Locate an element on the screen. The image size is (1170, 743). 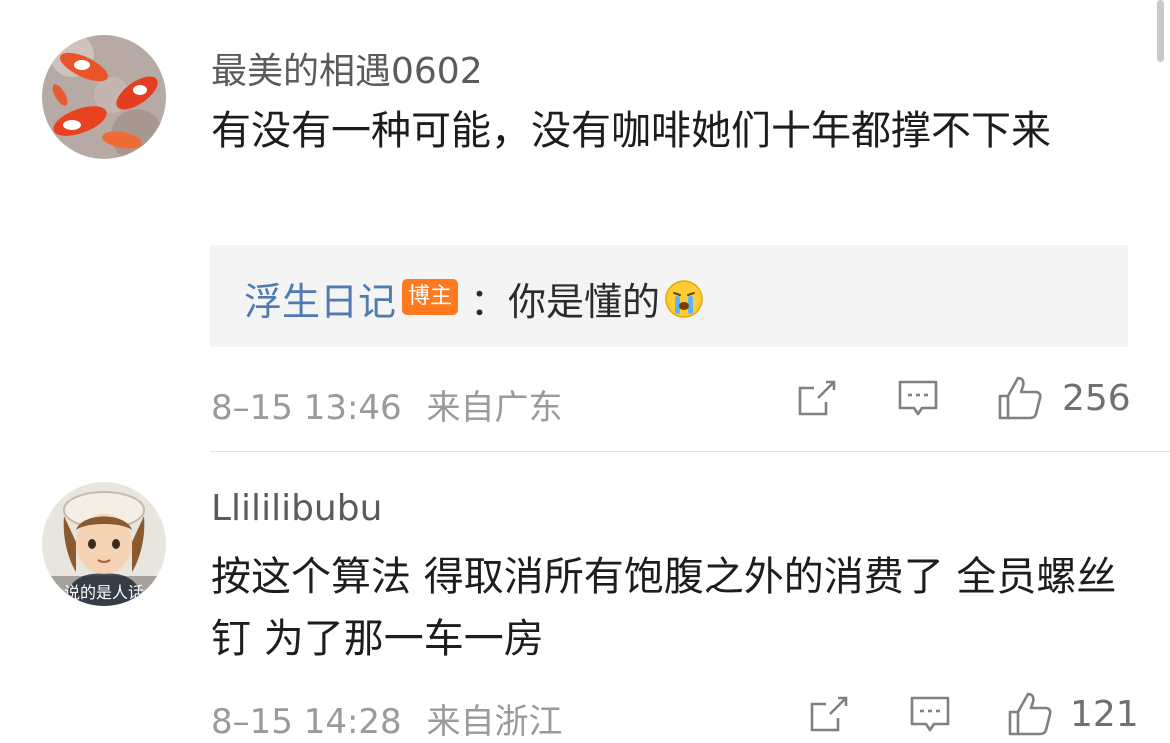
reply-text: ：你是懂的 is located at coordinates (565, 302).